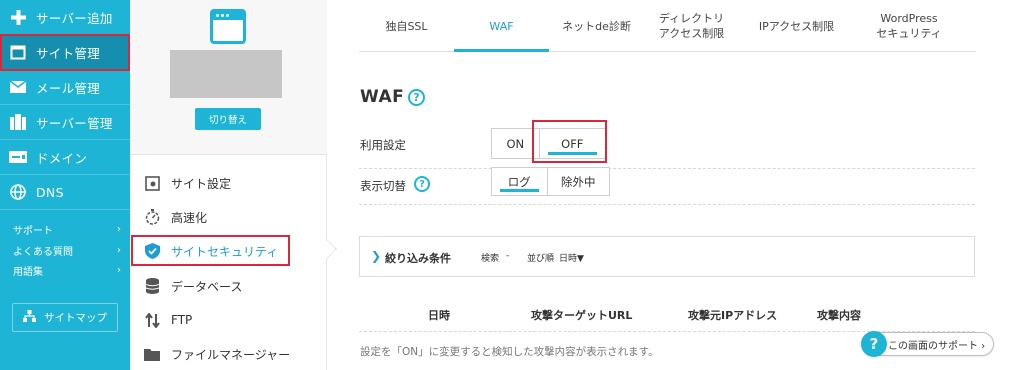  What do you see at coordinates (18, 17) in the screenshot?
I see `plus-icon` at bounding box center [18, 17].